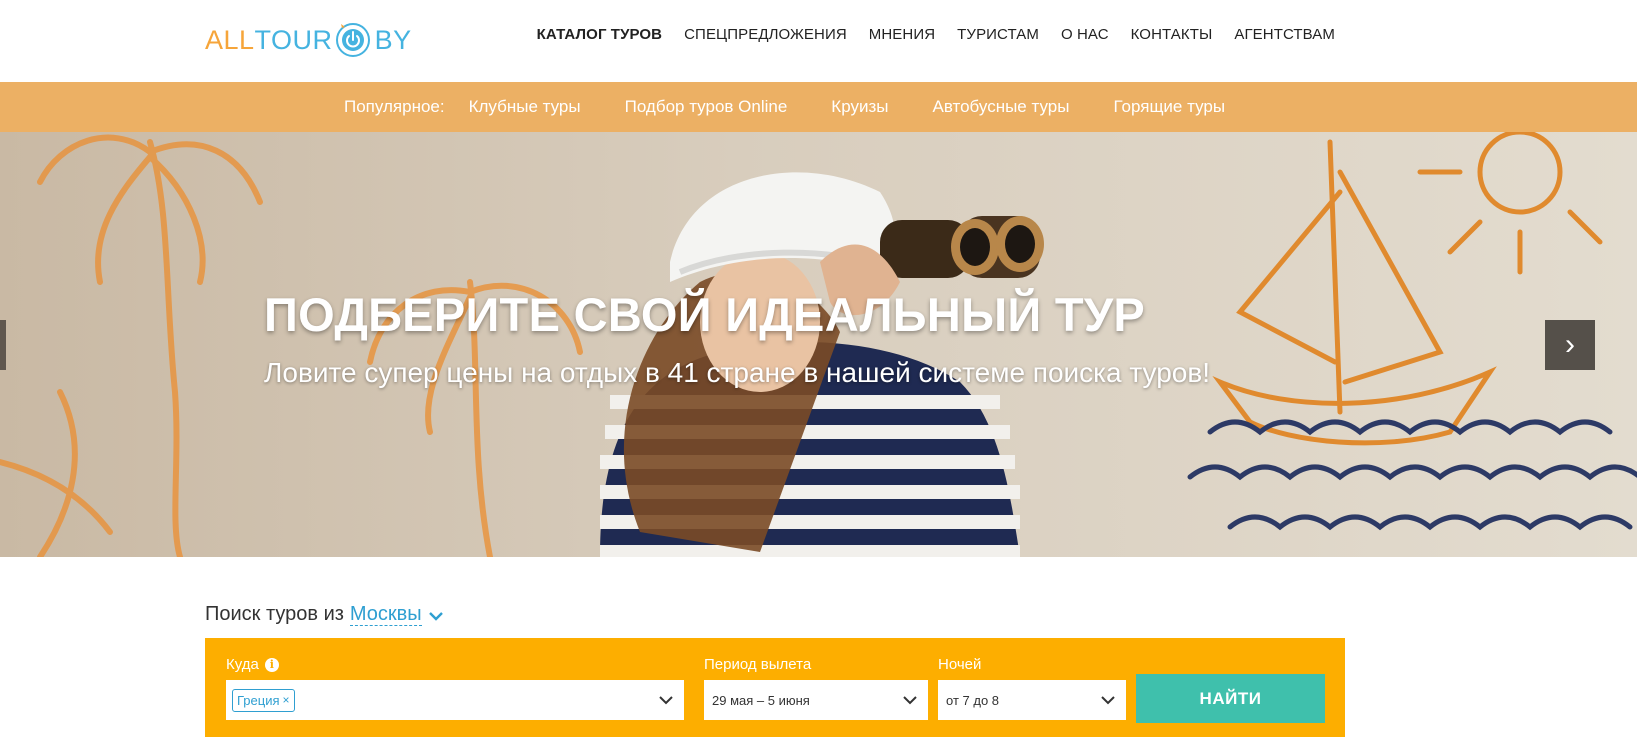 This screenshot has height=737, width=1637. What do you see at coordinates (1284, 34) in the screenshot?
I see `nav-item-agencies: АГЕНТСТВАМ` at bounding box center [1284, 34].